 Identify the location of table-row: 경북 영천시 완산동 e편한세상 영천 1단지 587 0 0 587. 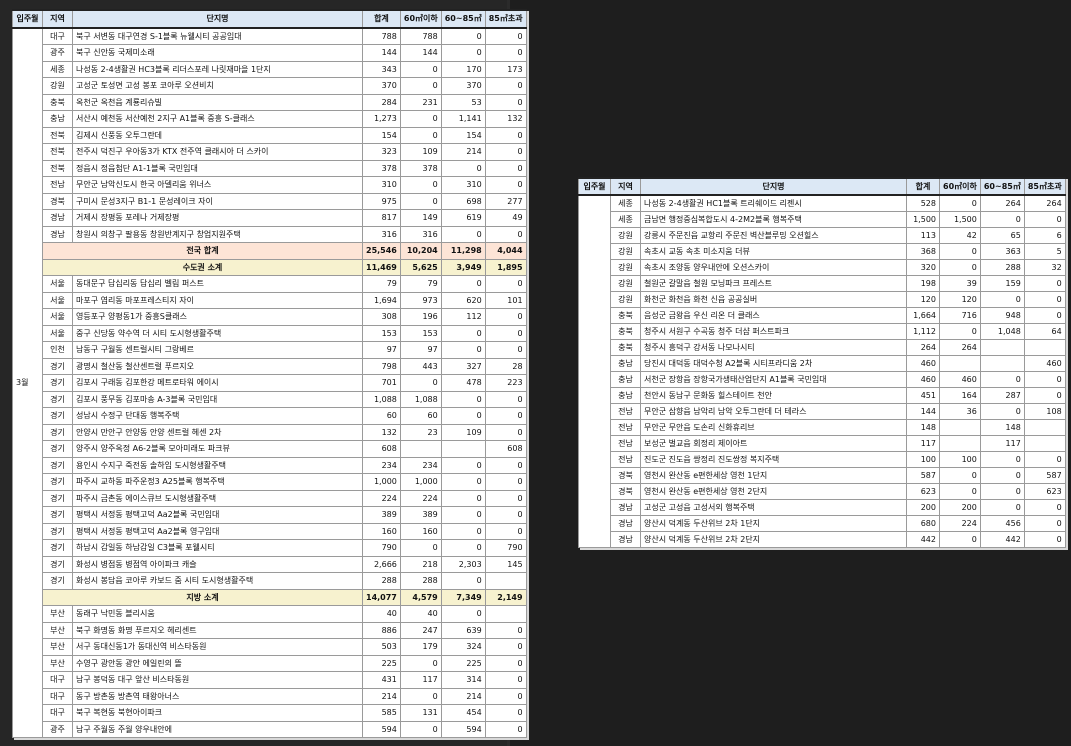
(822, 475).